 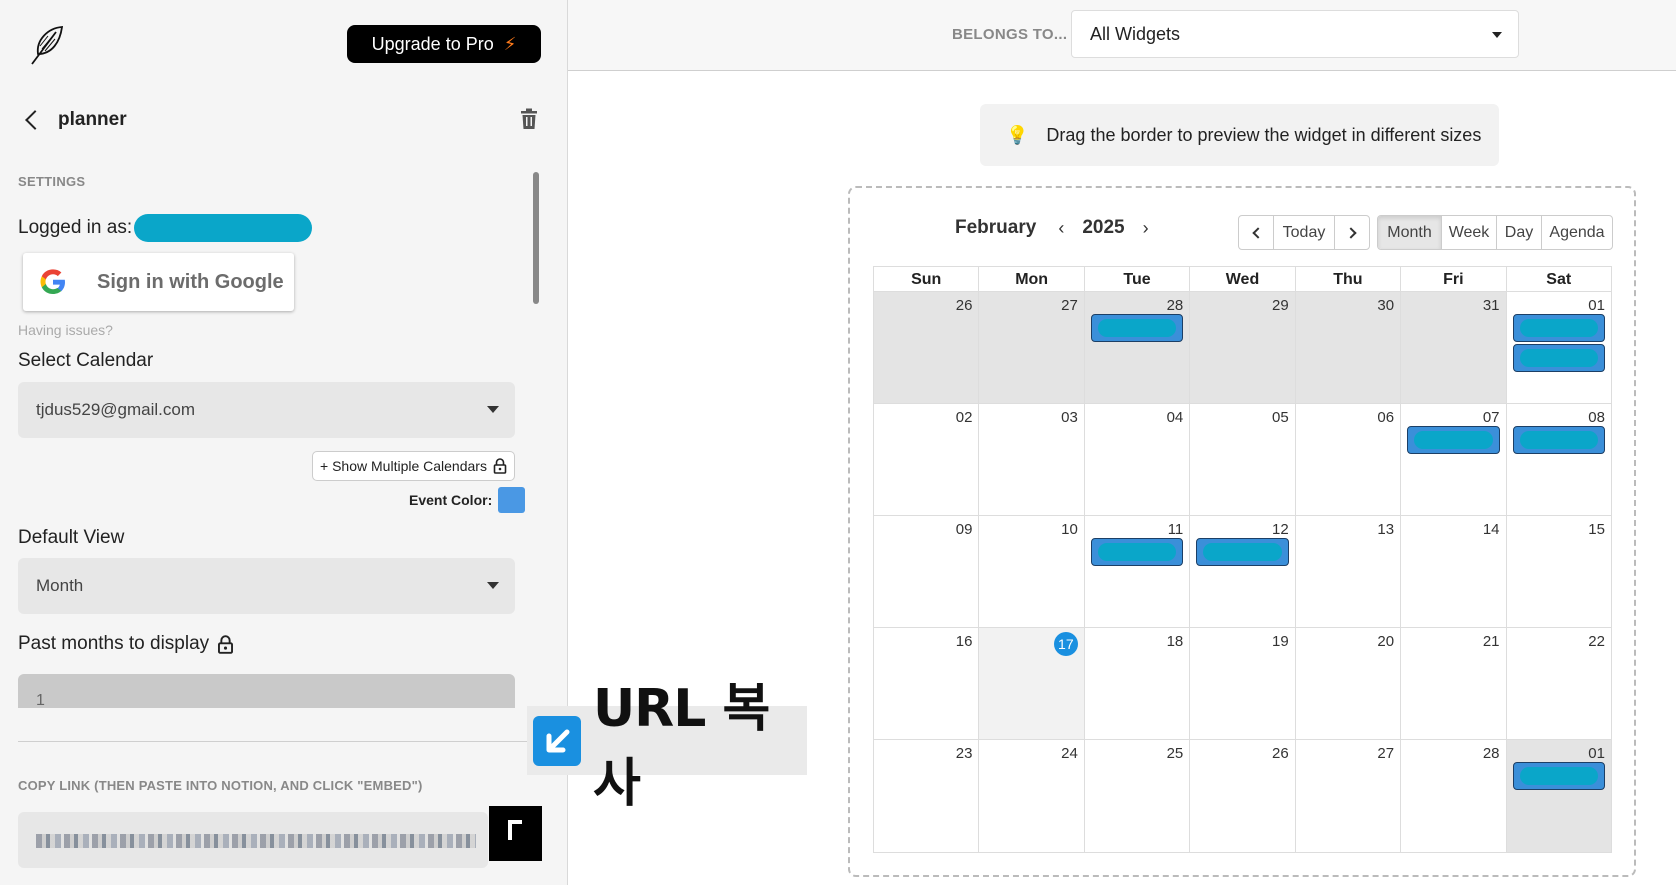 I want to click on calendar-day-cell: 22, so click(x=1559, y=683).